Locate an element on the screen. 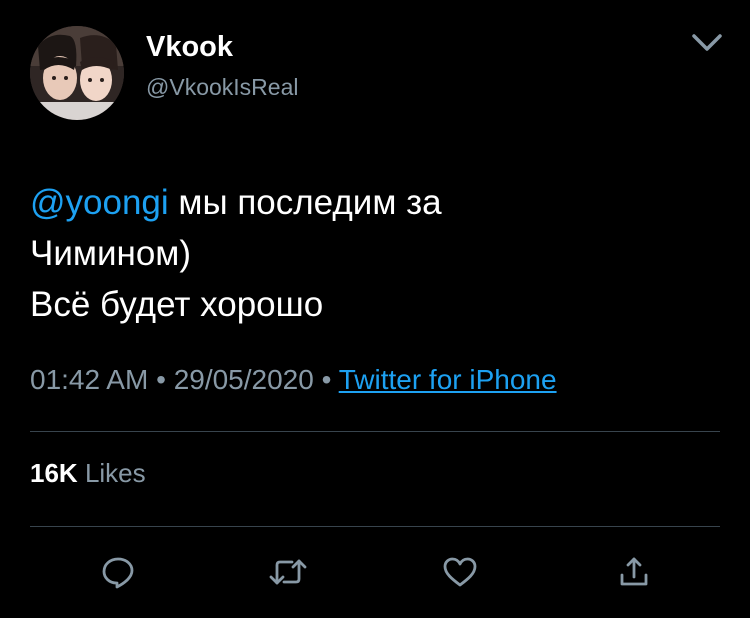 The width and height of the screenshot is (750, 618). share-icon is located at coordinates (634, 571).